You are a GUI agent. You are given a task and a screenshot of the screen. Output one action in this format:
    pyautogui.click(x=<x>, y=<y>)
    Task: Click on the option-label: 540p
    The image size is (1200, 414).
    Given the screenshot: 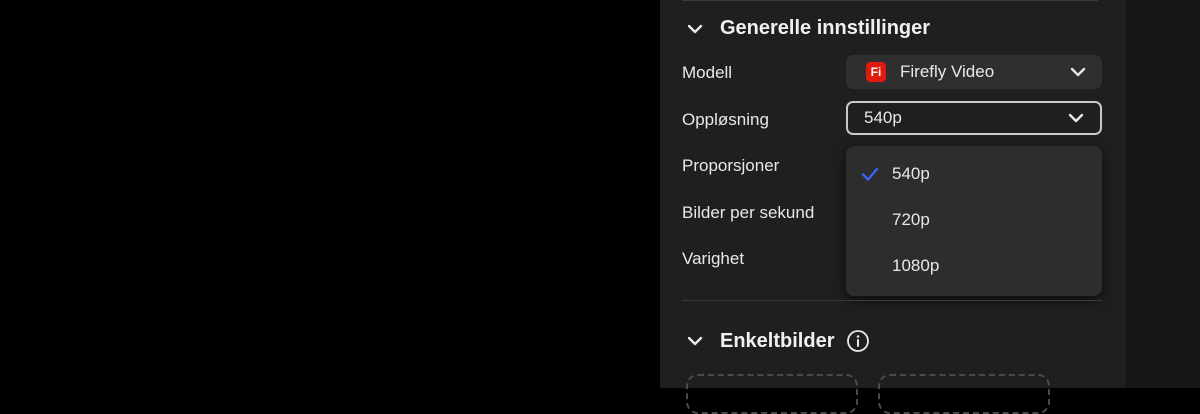 What is the action you would take?
    pyautogui.click(x=911, y=173)
    